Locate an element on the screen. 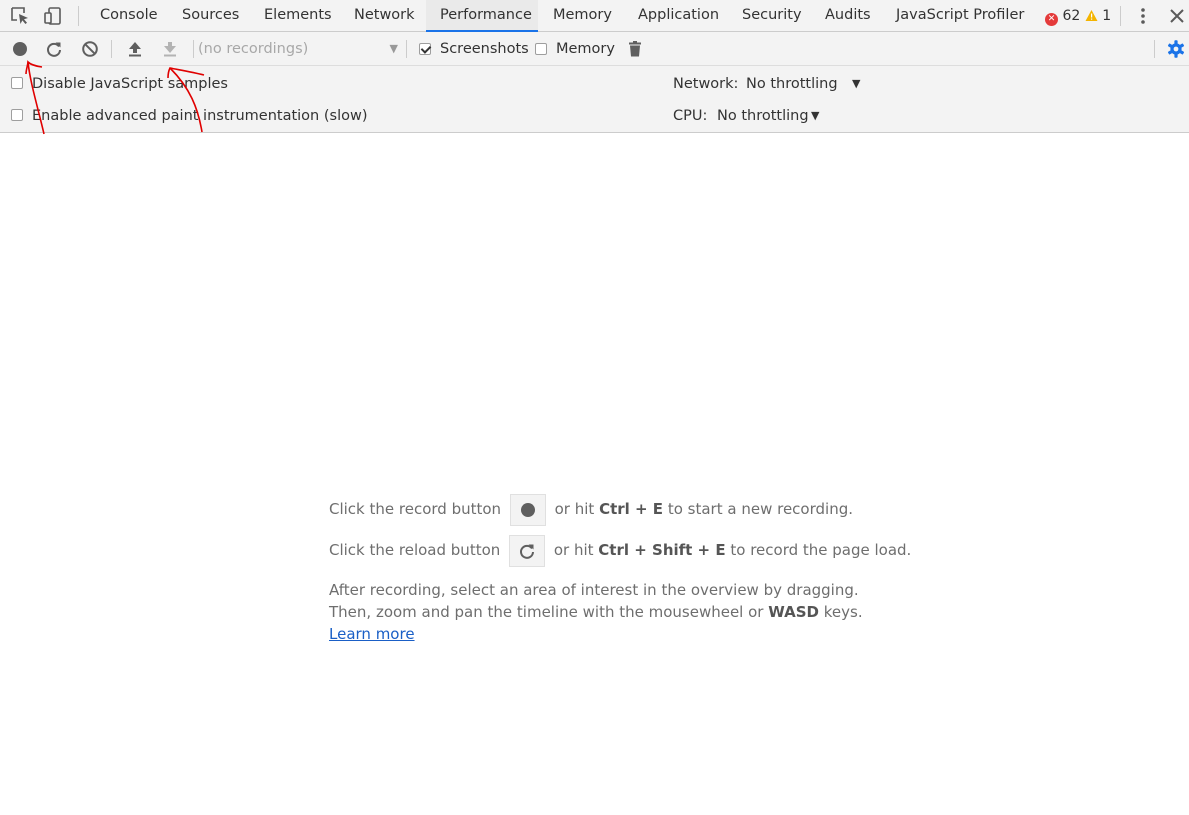  wasd-keys: WASD is located at coordinates (793, 612).